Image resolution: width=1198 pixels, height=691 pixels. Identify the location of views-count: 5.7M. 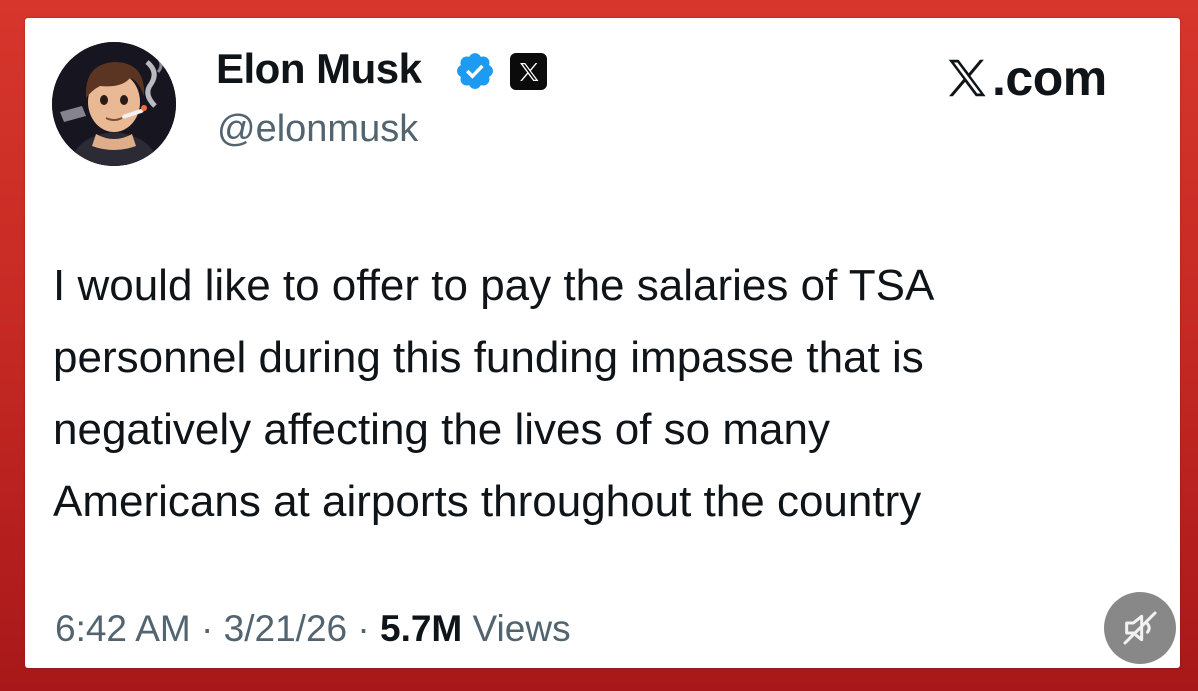
(421, 628).